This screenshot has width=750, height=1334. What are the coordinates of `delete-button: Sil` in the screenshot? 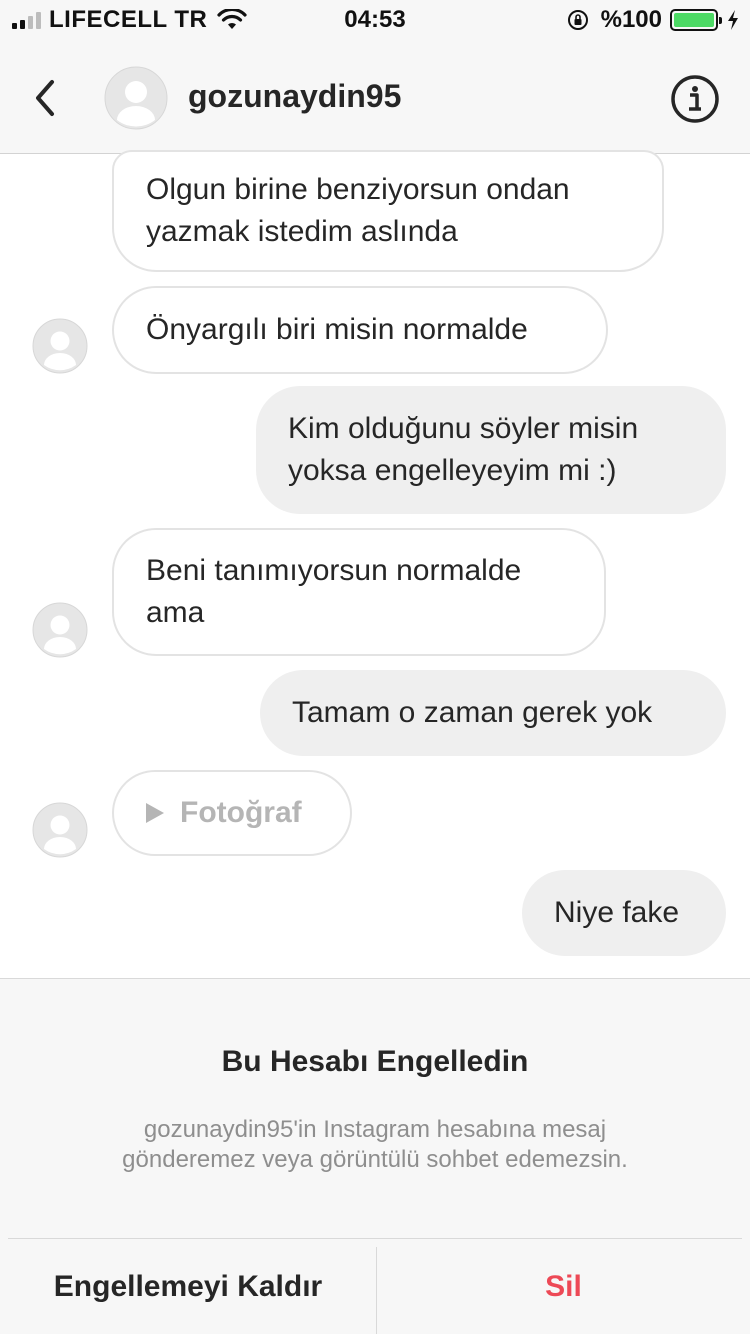 It's located at (563, 1287).